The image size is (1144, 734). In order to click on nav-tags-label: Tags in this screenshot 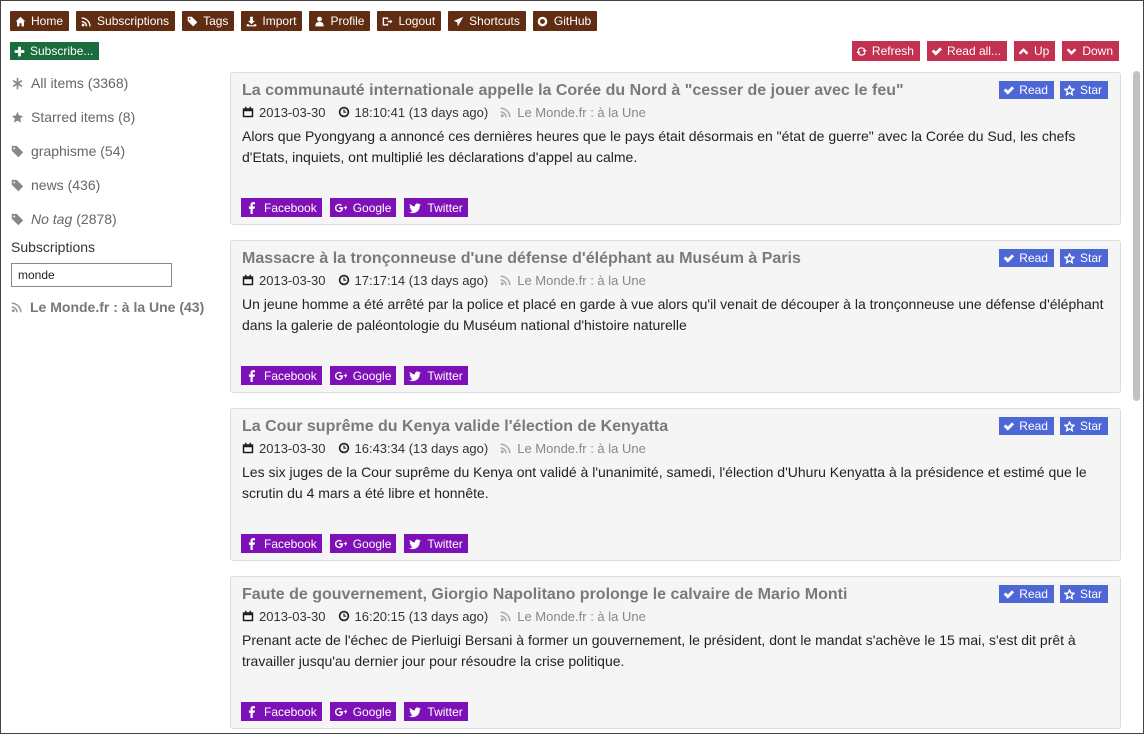, I will do `click(216, 21)`.